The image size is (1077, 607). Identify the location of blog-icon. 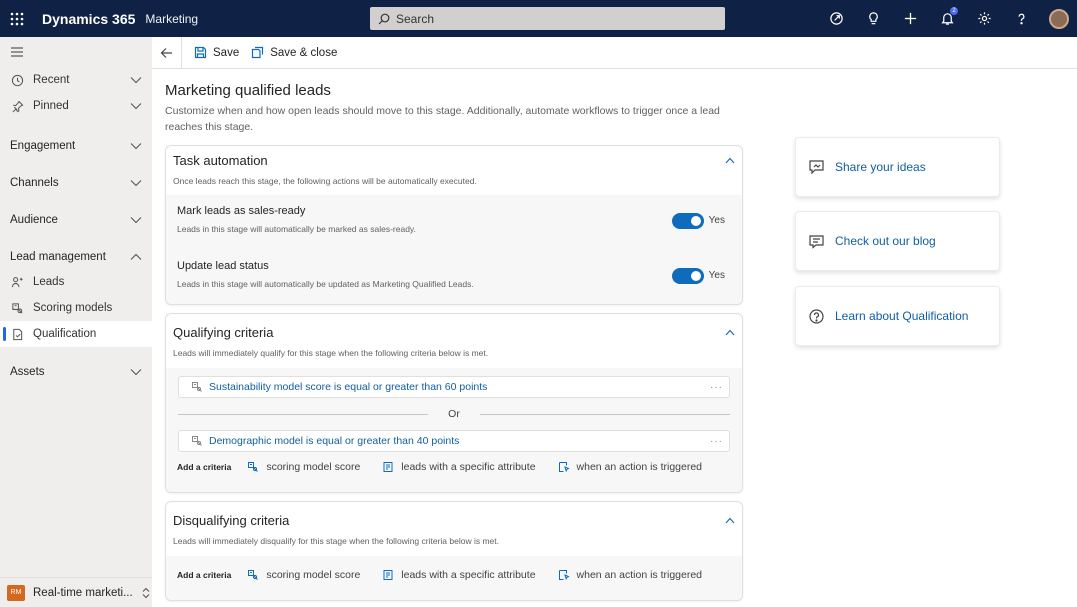
(816, 241).